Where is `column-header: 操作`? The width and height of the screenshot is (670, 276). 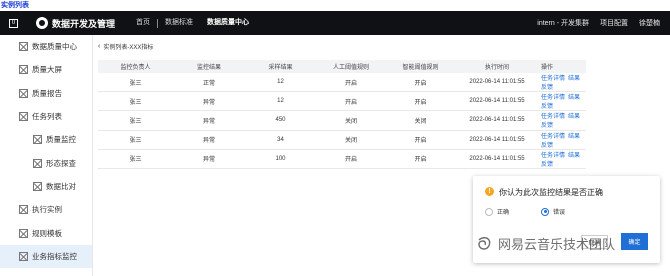 column-header: 操作 is located at coordinates (547, 68).